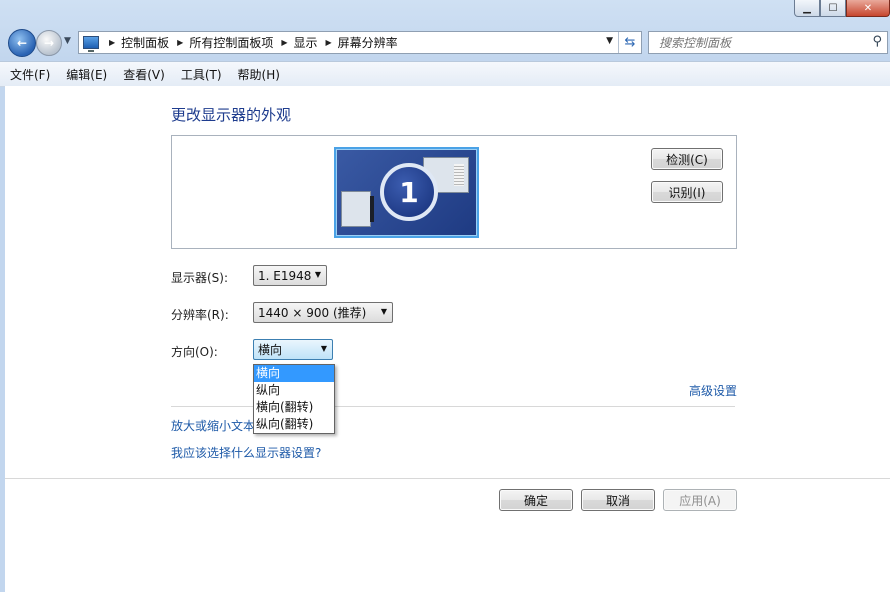 Image resolution: width=890 pixels, height=592 pixels. I want to click on display-label: 显示器(S):, so click(200, 278).